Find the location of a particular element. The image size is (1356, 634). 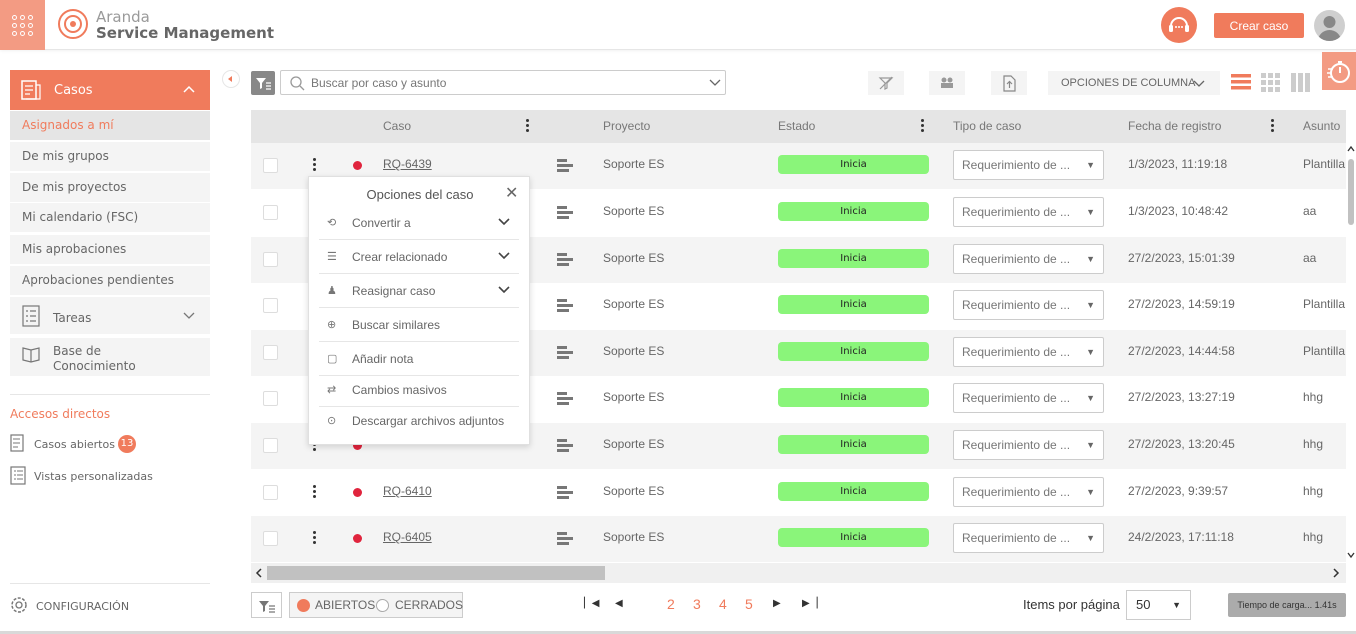

col-header-caso: Caso is located at coordinates (397, 126).